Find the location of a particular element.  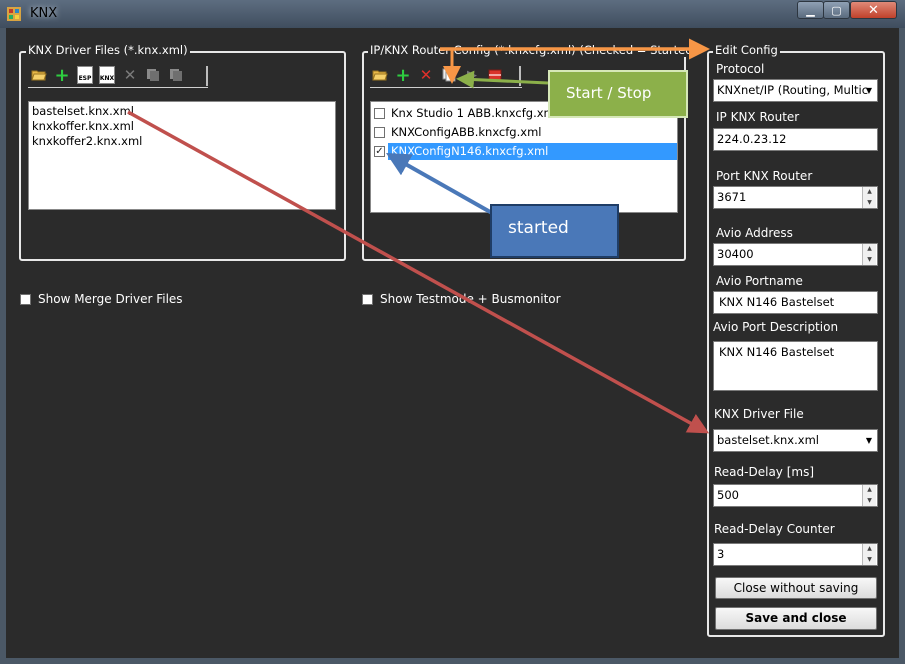

blue-arrow is located at coordinates (439, 184).